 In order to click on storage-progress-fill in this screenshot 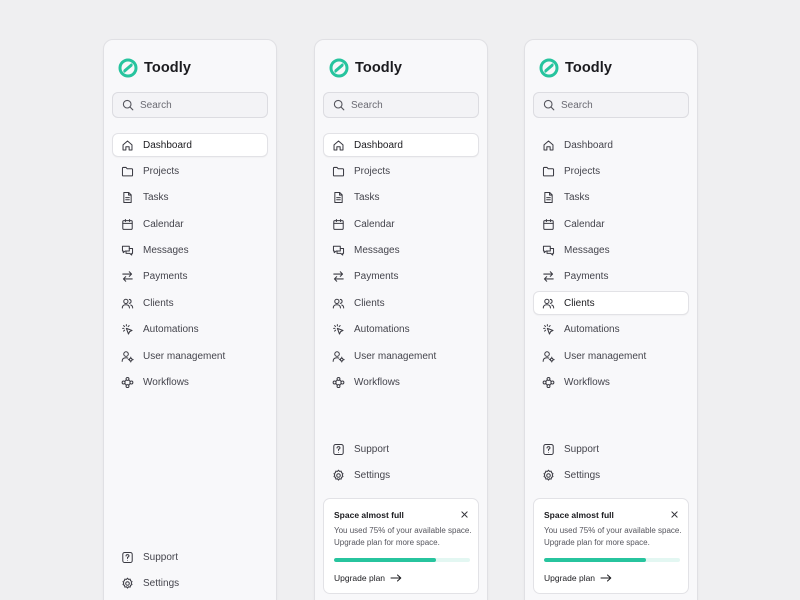, I will do `click(385, 560)`.